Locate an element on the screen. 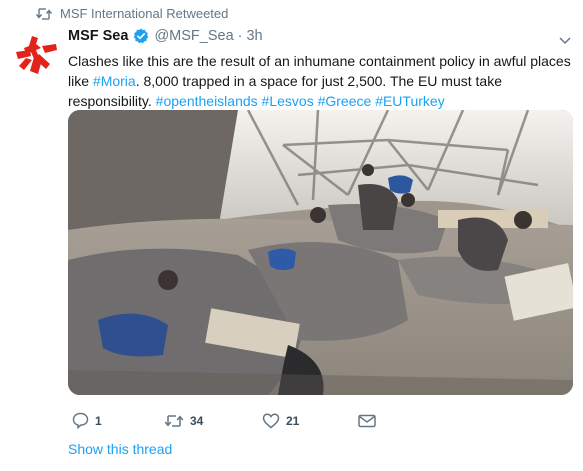 The image size is (583, 471). like-button: 21 is located at coordinates (310, 421).